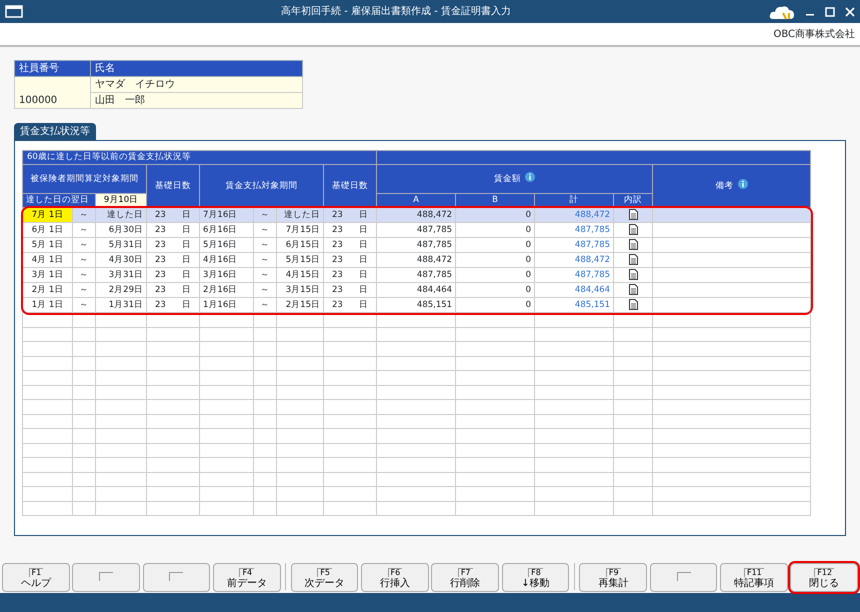 Image resolution: width=860 pixels, height=612 pixels. What do you see at coordinates (121, 290) in the screenshot?
I see `table-cell: 2月29日` at bounding box center [121, 290].